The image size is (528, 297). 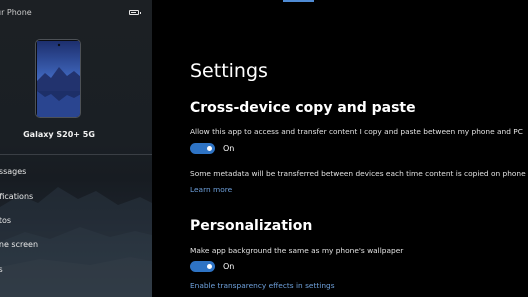 What do you see at coordinates (16, 12) in the screenshot?
I see `app-title: ur Phone` at bounding box center [16, 12].